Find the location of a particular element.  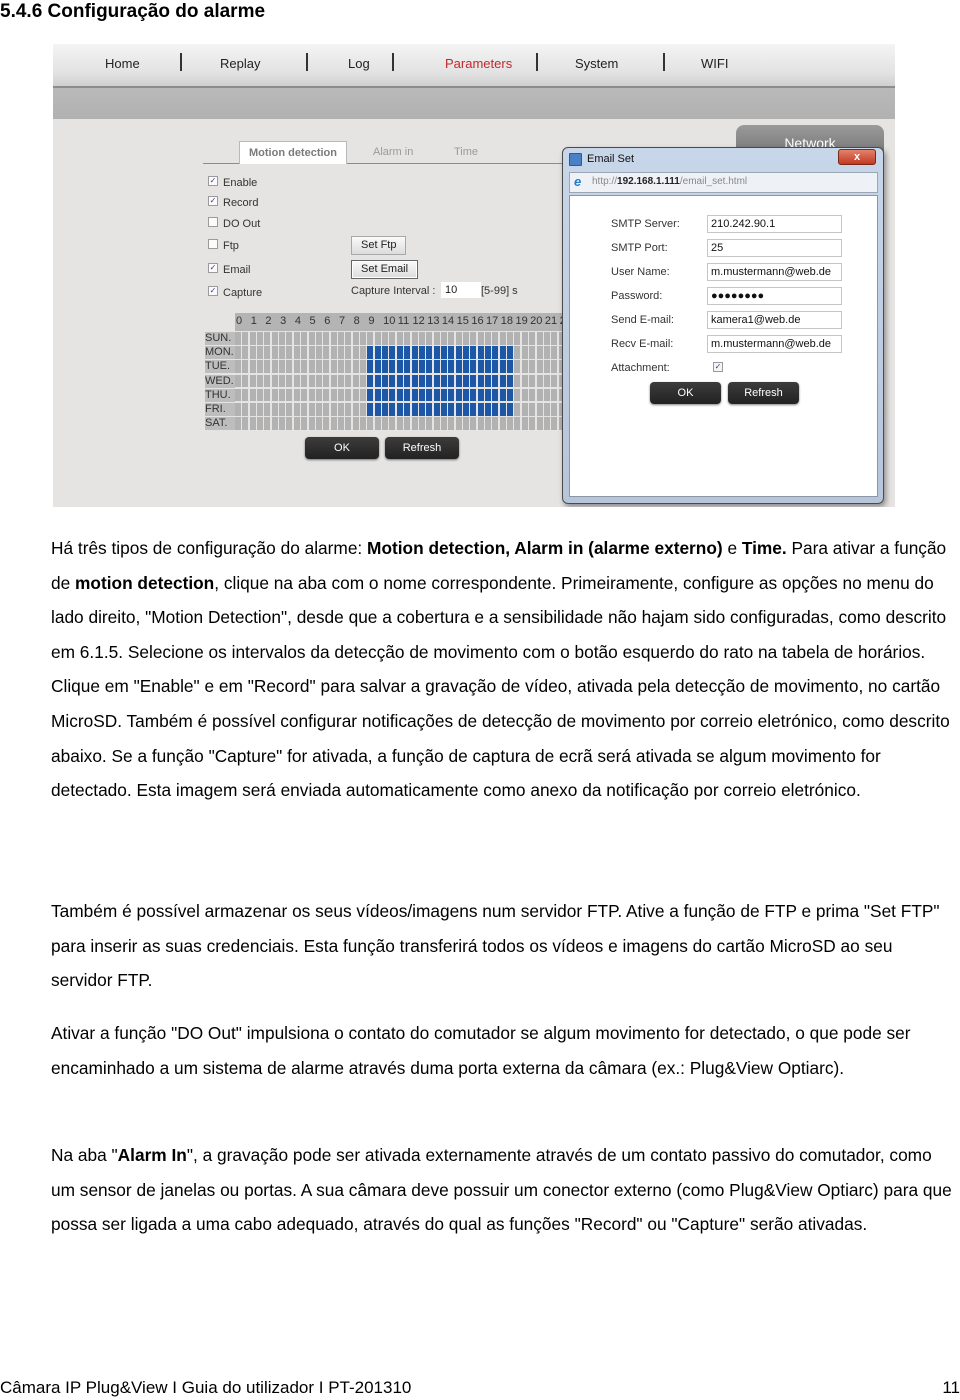

option-enable: ✓ Enable is located at coordinates (232, 183).